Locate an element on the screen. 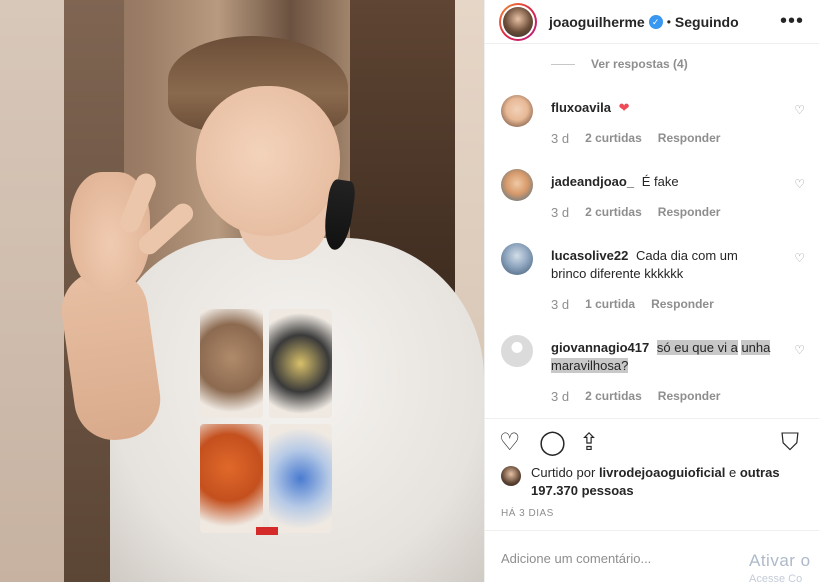 Image resolution: width=819 pixels, height=582 pixels. avatar-frame is located at coordinates (518, 21).